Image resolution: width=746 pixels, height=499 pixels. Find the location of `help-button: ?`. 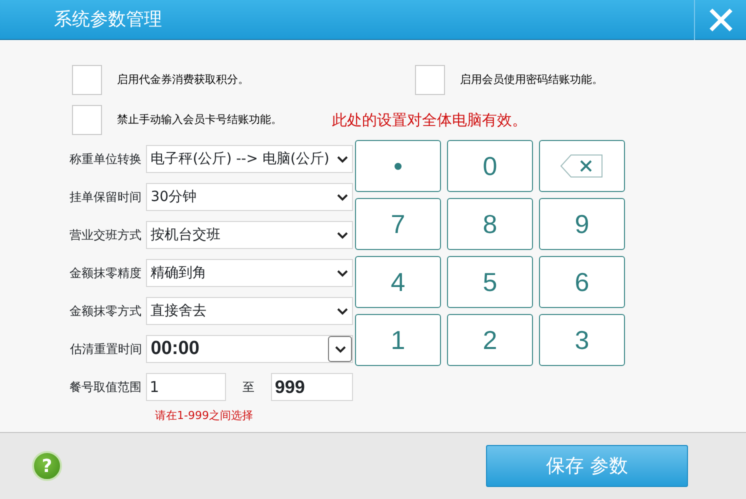

help-button: ? is located at coordinates (47, 466).